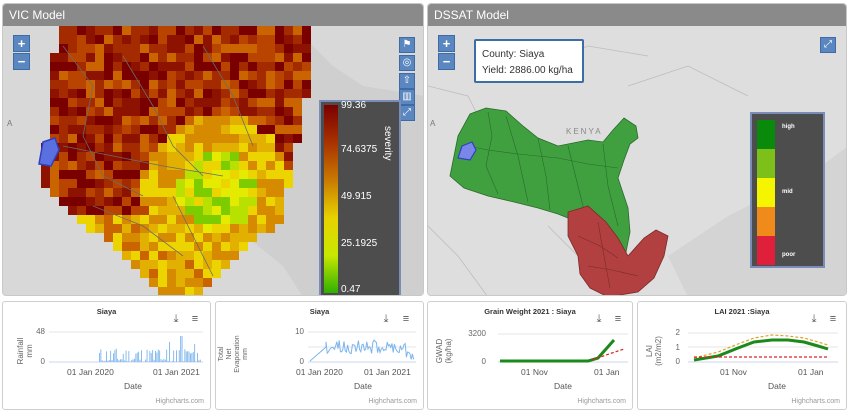 The width and height of the screenshot is (850, 414). I want to click on bookmark-icon: ⚑, so click(407, 45).